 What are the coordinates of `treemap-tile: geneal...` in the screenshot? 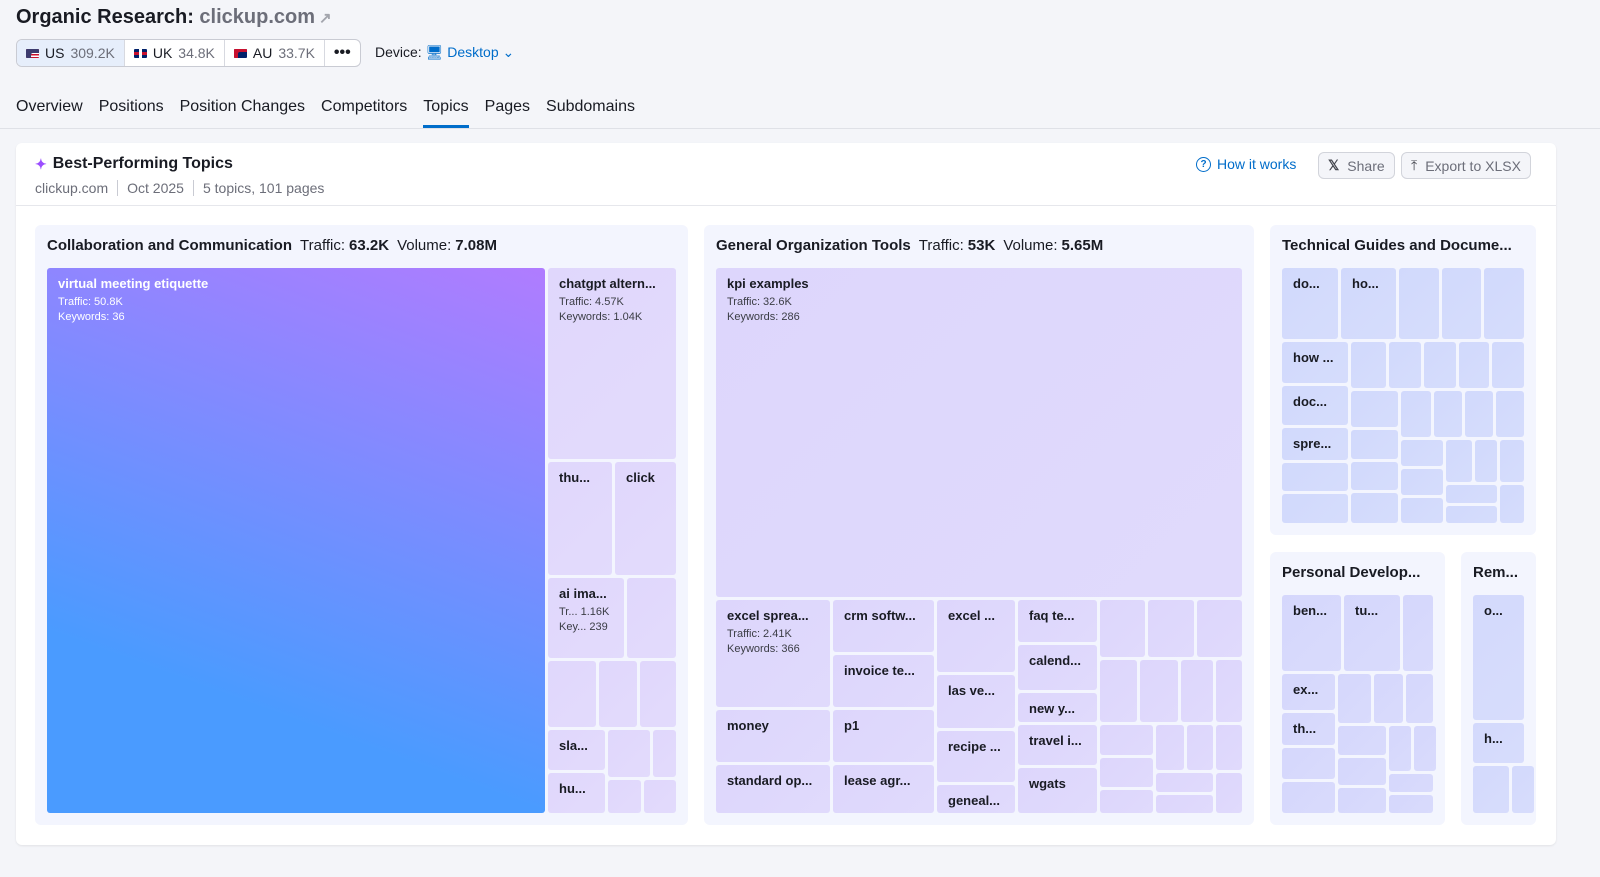 It's located at (976, 799).